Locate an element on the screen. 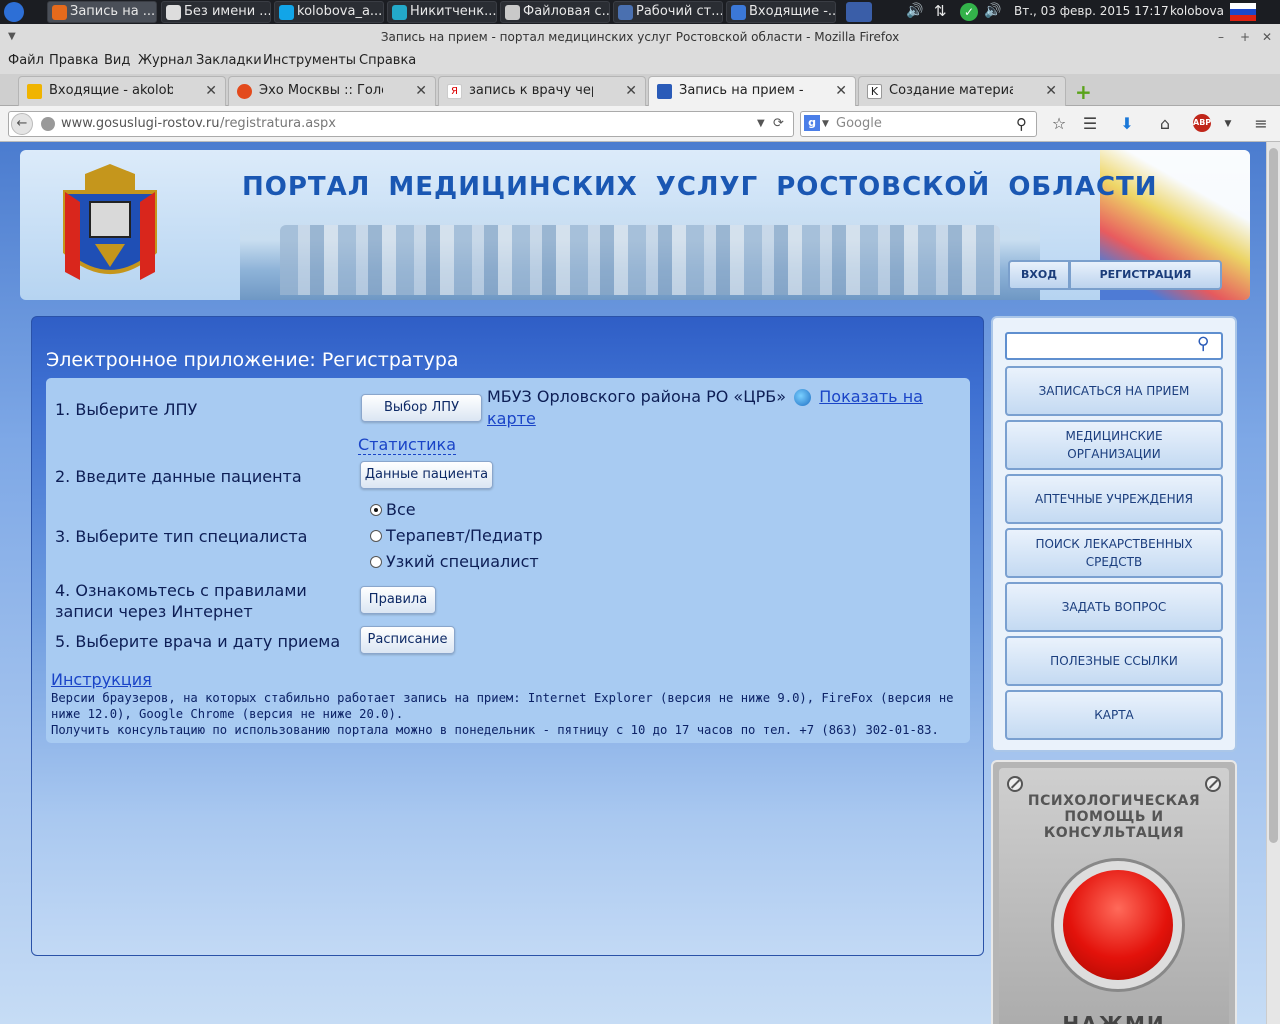 This screenshot has height=1024, width=1280. site-search-input: ⚲ is located at coordinates (1114, 346).